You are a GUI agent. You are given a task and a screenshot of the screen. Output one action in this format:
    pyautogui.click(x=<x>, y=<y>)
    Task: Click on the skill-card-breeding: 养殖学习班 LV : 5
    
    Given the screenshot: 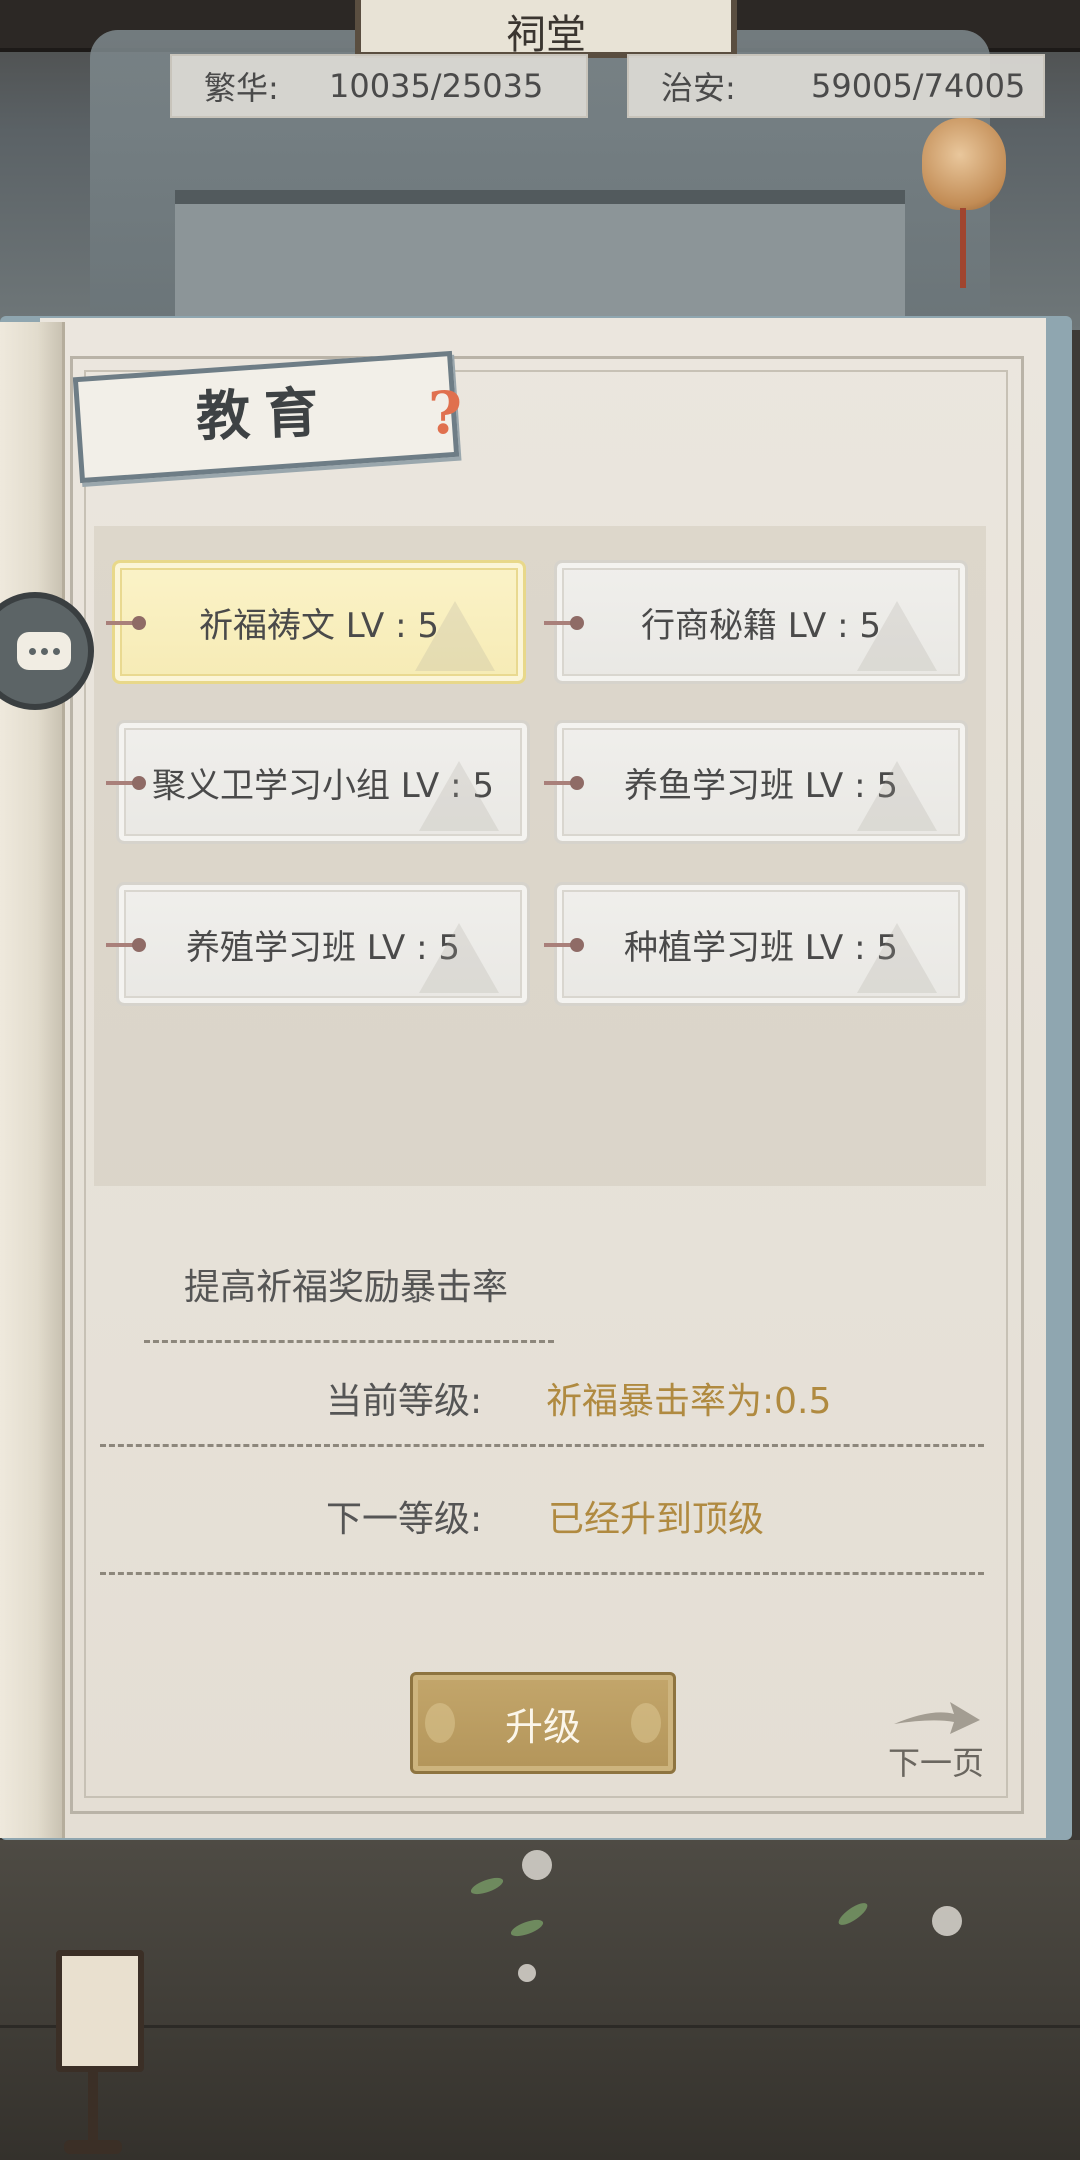 What is the action you would take?
    pyautogui.click(x=323, y=944)
    